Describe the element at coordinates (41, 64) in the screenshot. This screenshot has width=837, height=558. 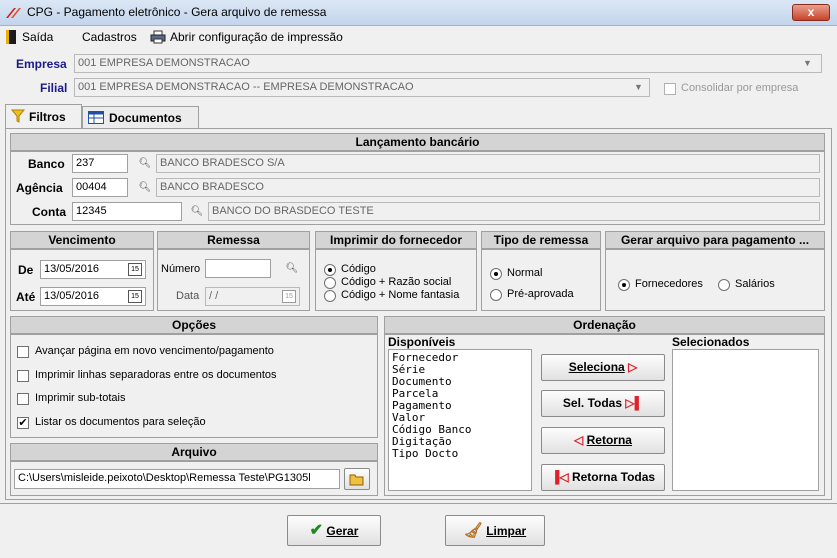
I see `empresa-label: Empresa` at that location.